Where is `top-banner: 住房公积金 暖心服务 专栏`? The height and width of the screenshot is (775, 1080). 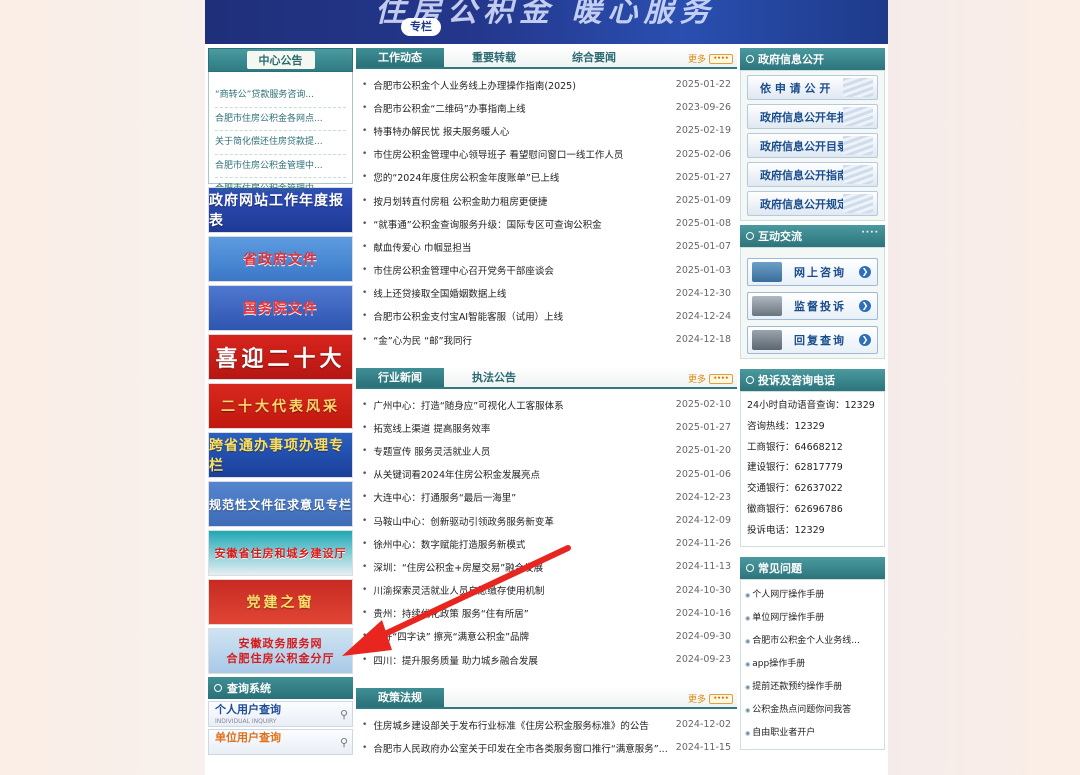 top-banner: 住房公积金 暖心服务 专栏 is located at coordinates (546, 22).